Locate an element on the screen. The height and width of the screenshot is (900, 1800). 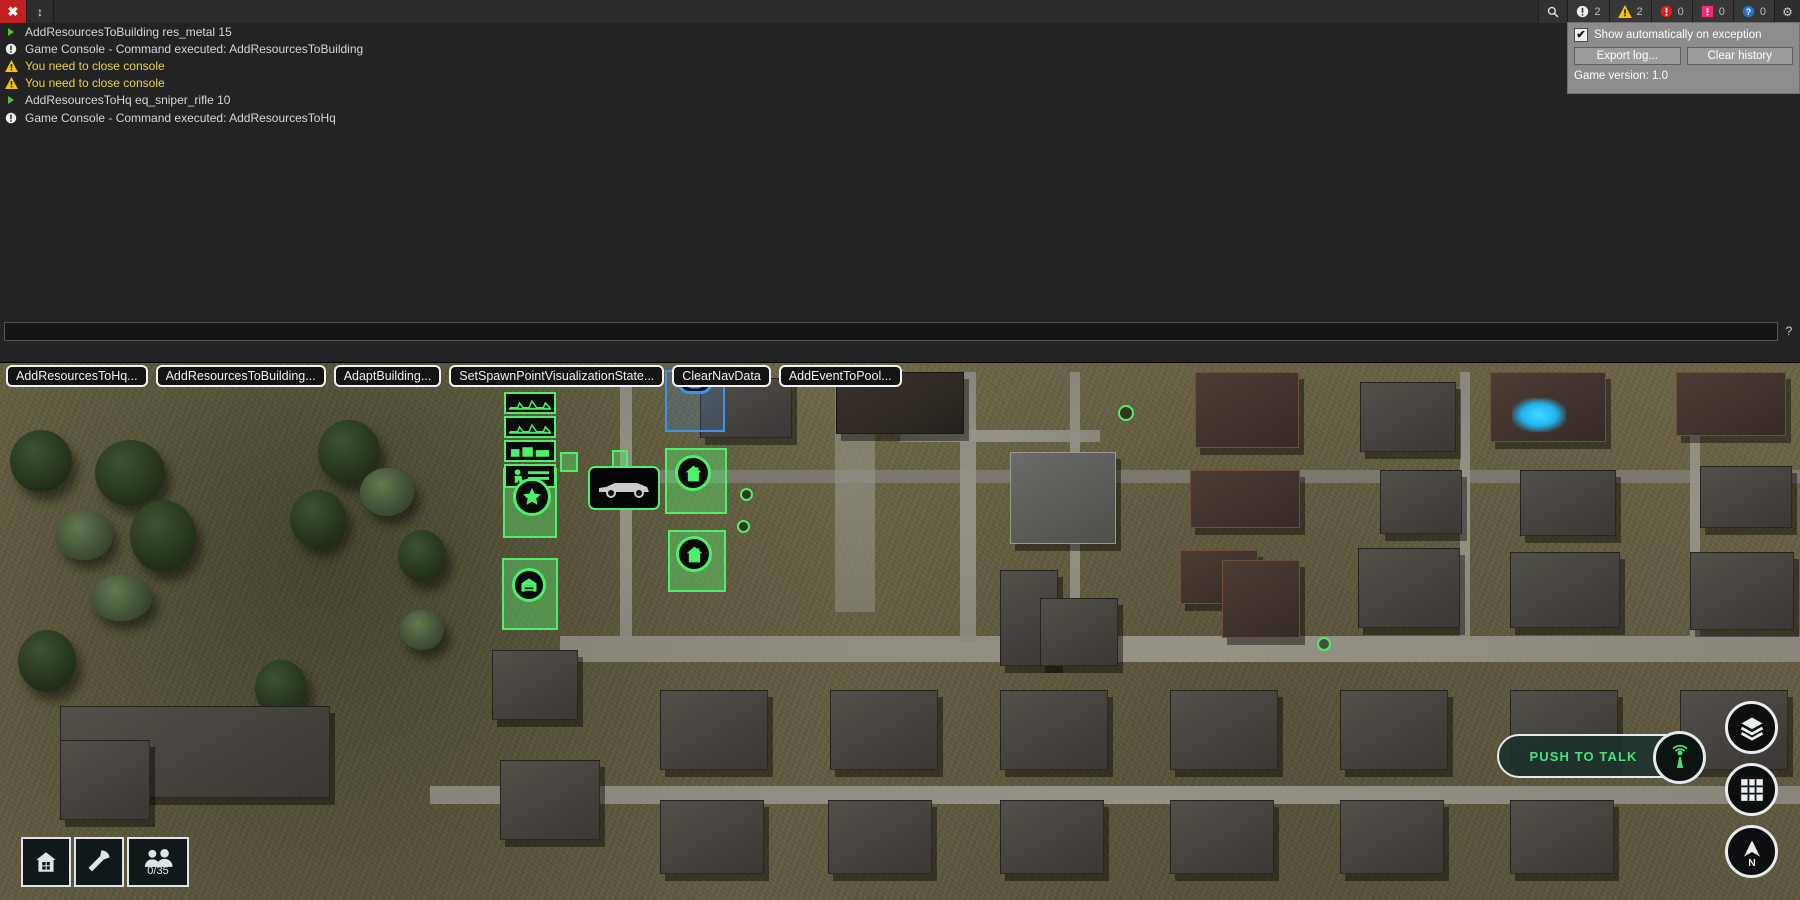
radio-tower-icon is located at coordinates (1679, 757).